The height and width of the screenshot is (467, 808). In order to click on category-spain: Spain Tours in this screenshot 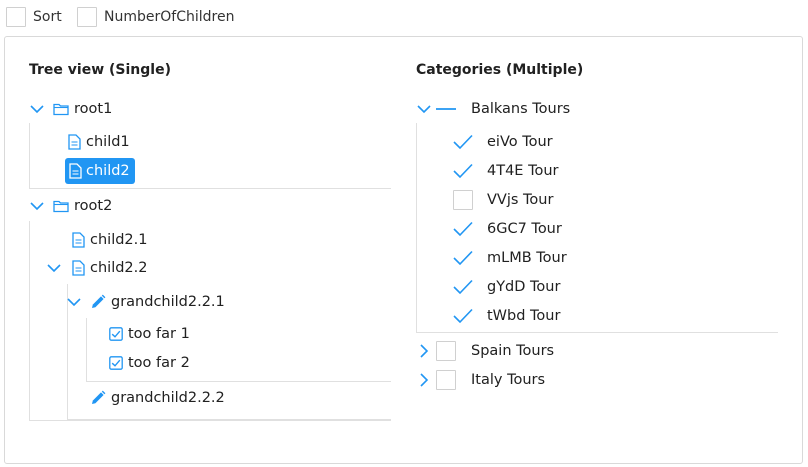, I will do `click(495, 351)`.